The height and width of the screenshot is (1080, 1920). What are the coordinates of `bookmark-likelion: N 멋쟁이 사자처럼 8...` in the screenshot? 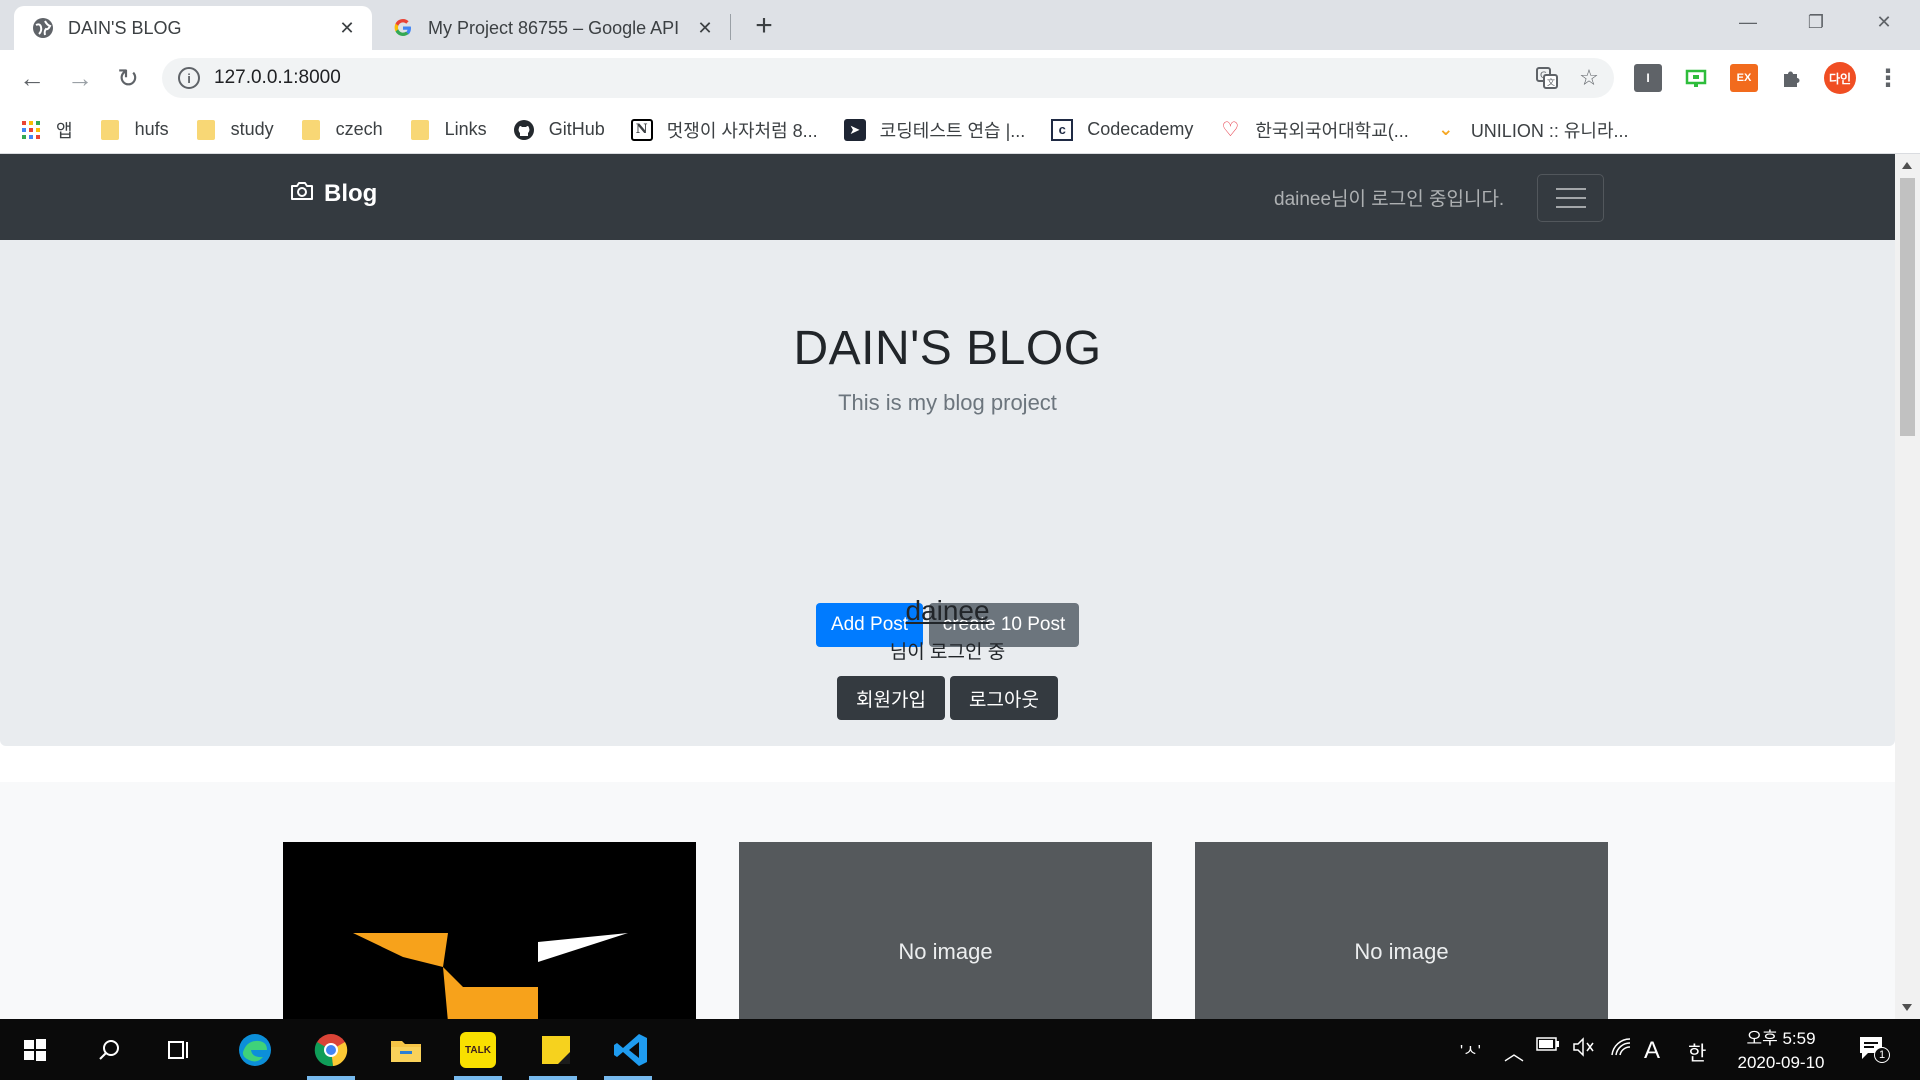 It's located at (724, 130).